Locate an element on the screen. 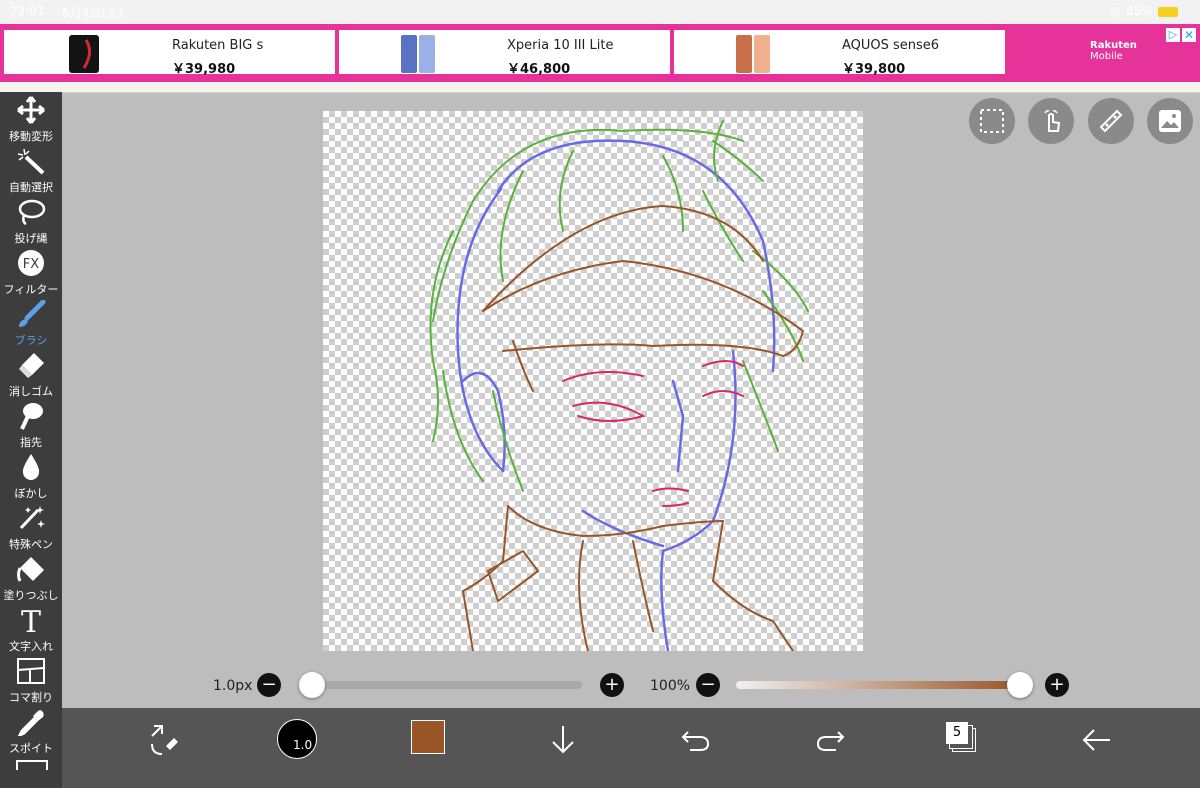 This screenshot has width=1200, height=788. brush-size-badge: 1.0 is located at coordinates (303, 745).